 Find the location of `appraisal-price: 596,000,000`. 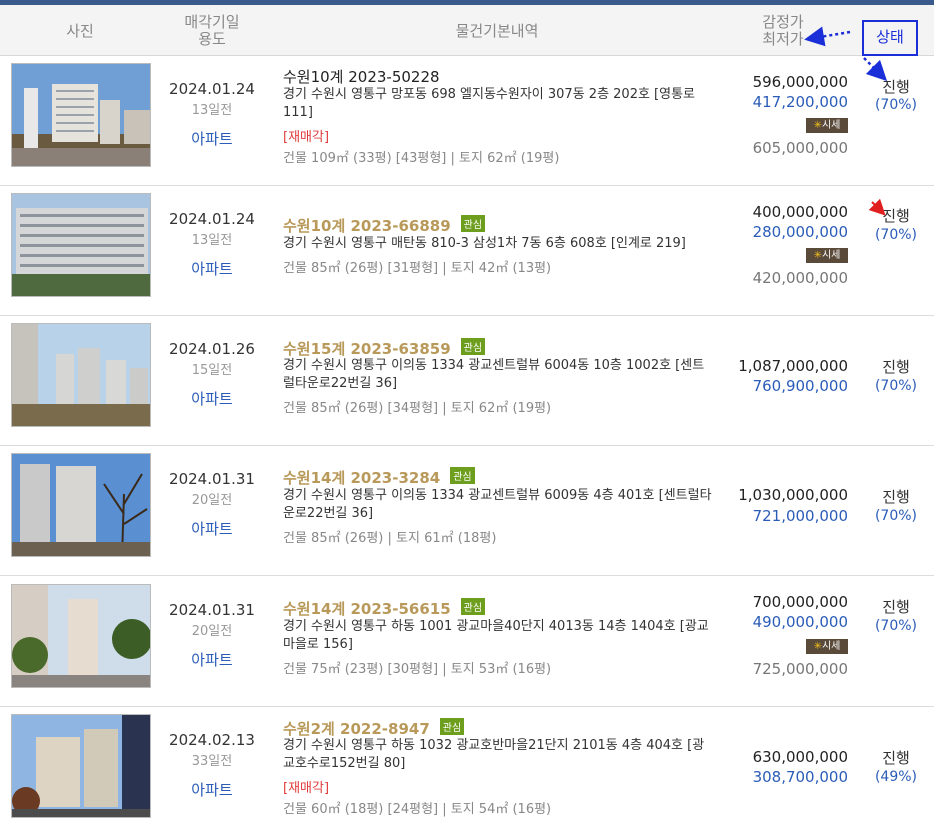

appraisal-price: 596,000,000 is located at coordinates (800, 82).